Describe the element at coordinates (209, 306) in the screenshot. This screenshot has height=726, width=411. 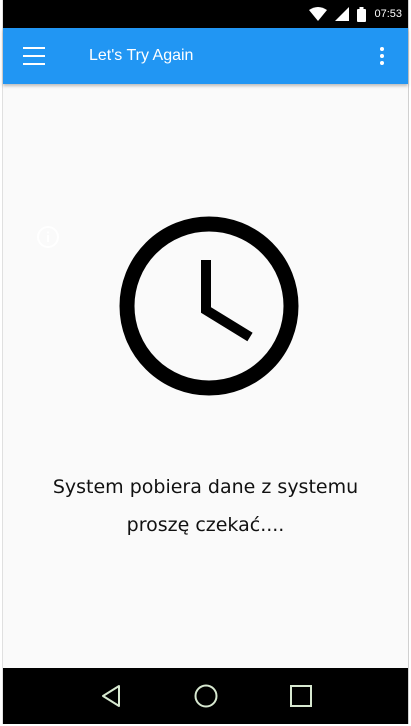
I see `clock-icon` at that location.